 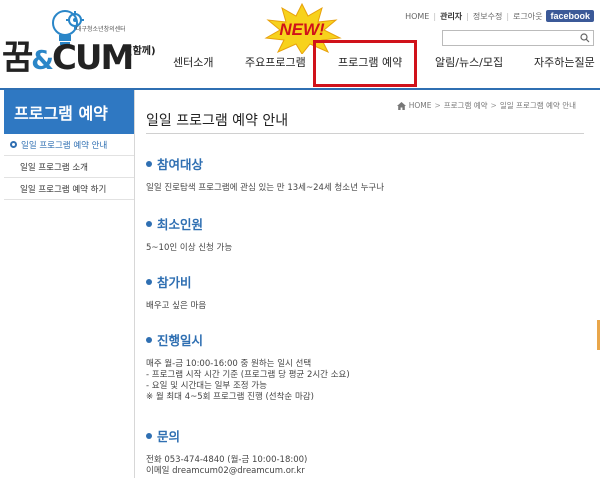 What do you see at coordinates (69, 189) in the screenshot?
I see `sidebar-item-make-reservation: 일일 프로그램 예약 하기` at bounding box center [69, 189].